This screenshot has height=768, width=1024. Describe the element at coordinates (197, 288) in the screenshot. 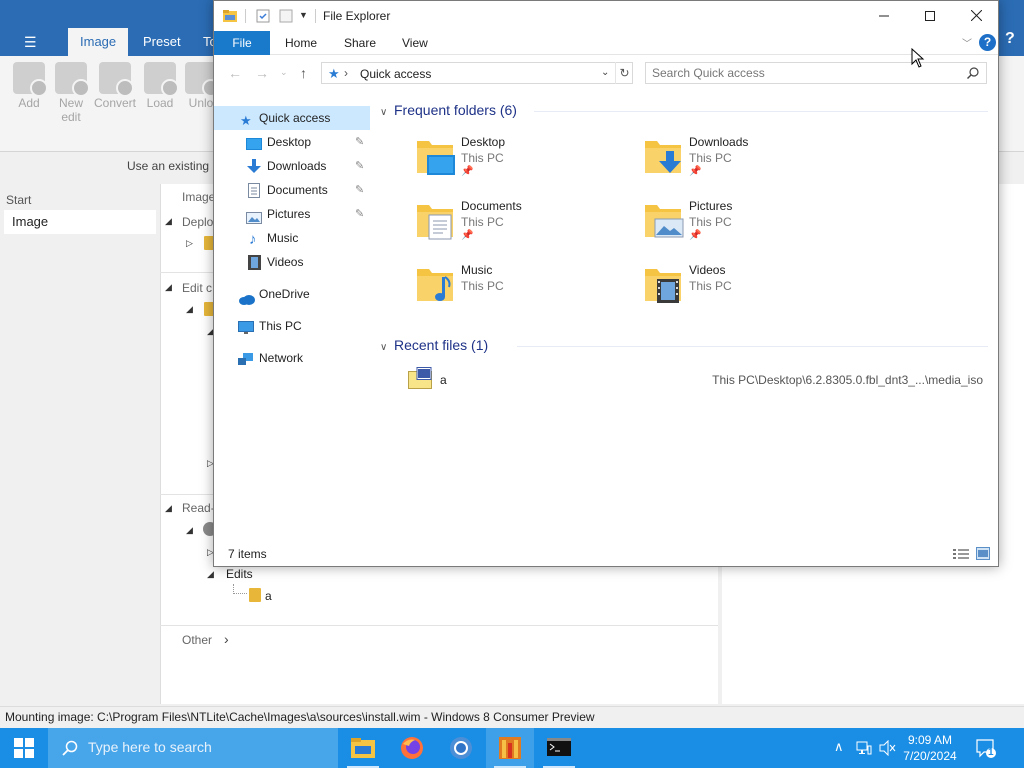

I see `tree-edit-label: Edit c` at that location.